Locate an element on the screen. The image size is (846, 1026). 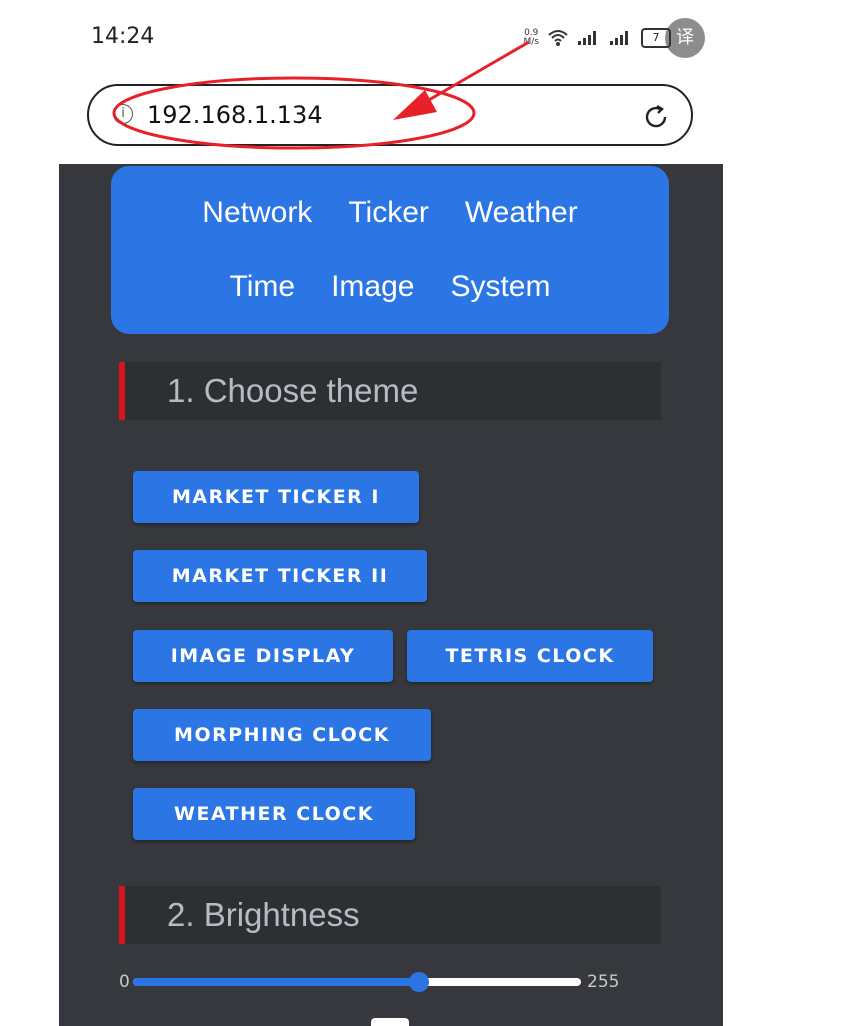
section-header-theme: 1. Choose theme is located at coordinates (390, 391).